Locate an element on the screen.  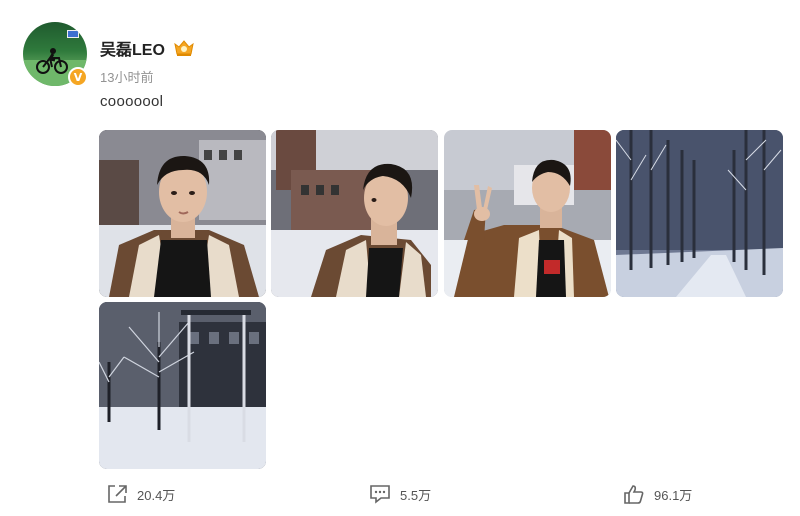
comment-button: 5.5万 is located at coordinates (400, 494).